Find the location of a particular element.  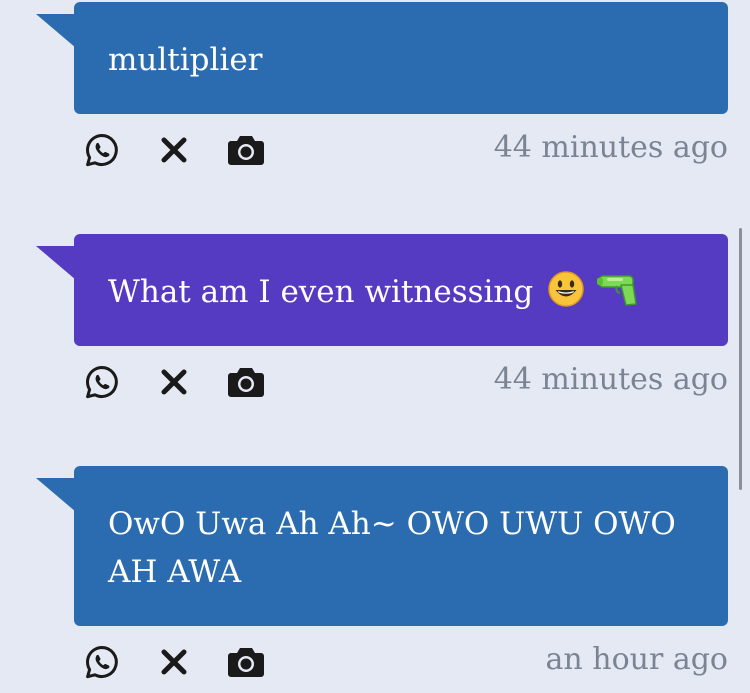

message-text: What am I even witnessing is located at coordinates (321, 292).